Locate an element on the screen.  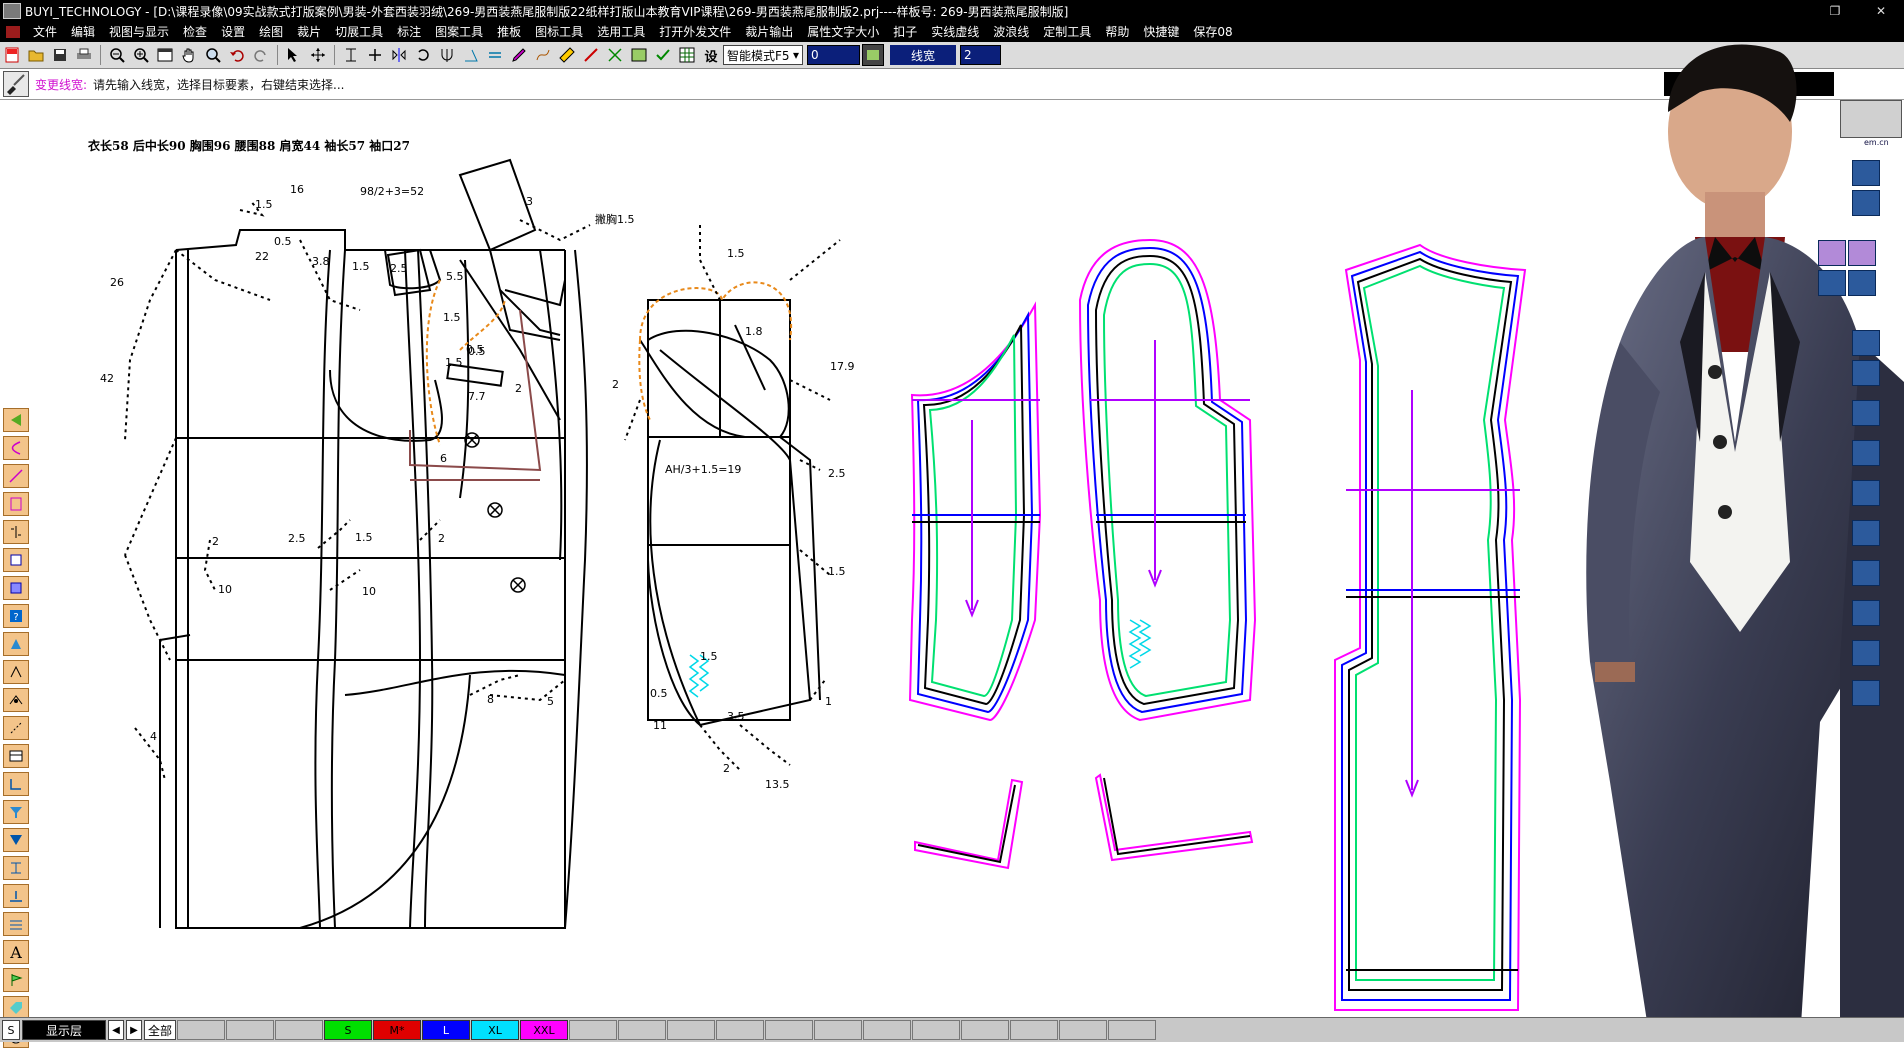
tool-hole-icon is located at coordinates (1866, 653).